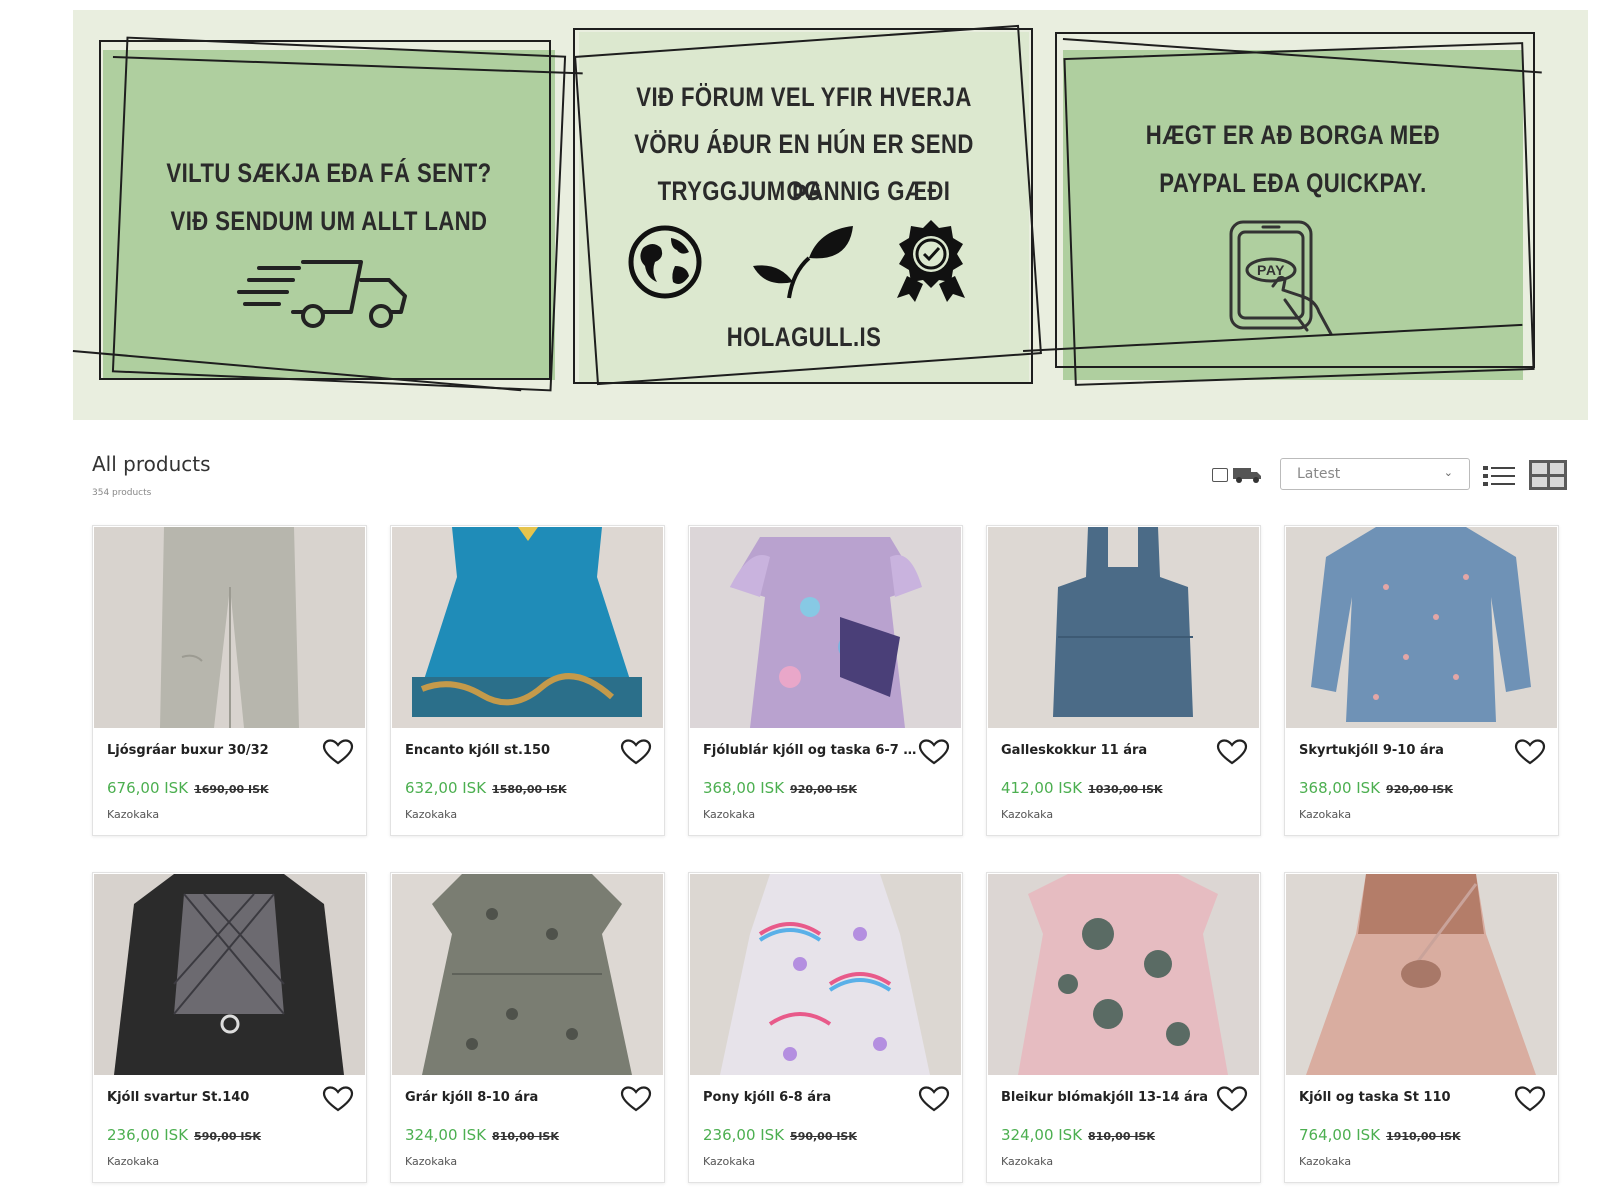  Describe the element at coordinates (1247, 475) in the screenshot. I see `truck-icon` at that location.